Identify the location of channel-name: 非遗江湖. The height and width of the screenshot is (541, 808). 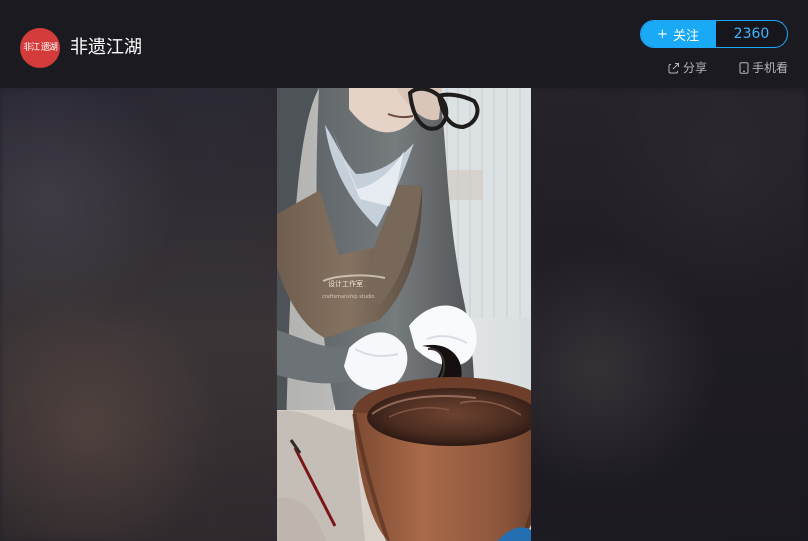
(106, 48).